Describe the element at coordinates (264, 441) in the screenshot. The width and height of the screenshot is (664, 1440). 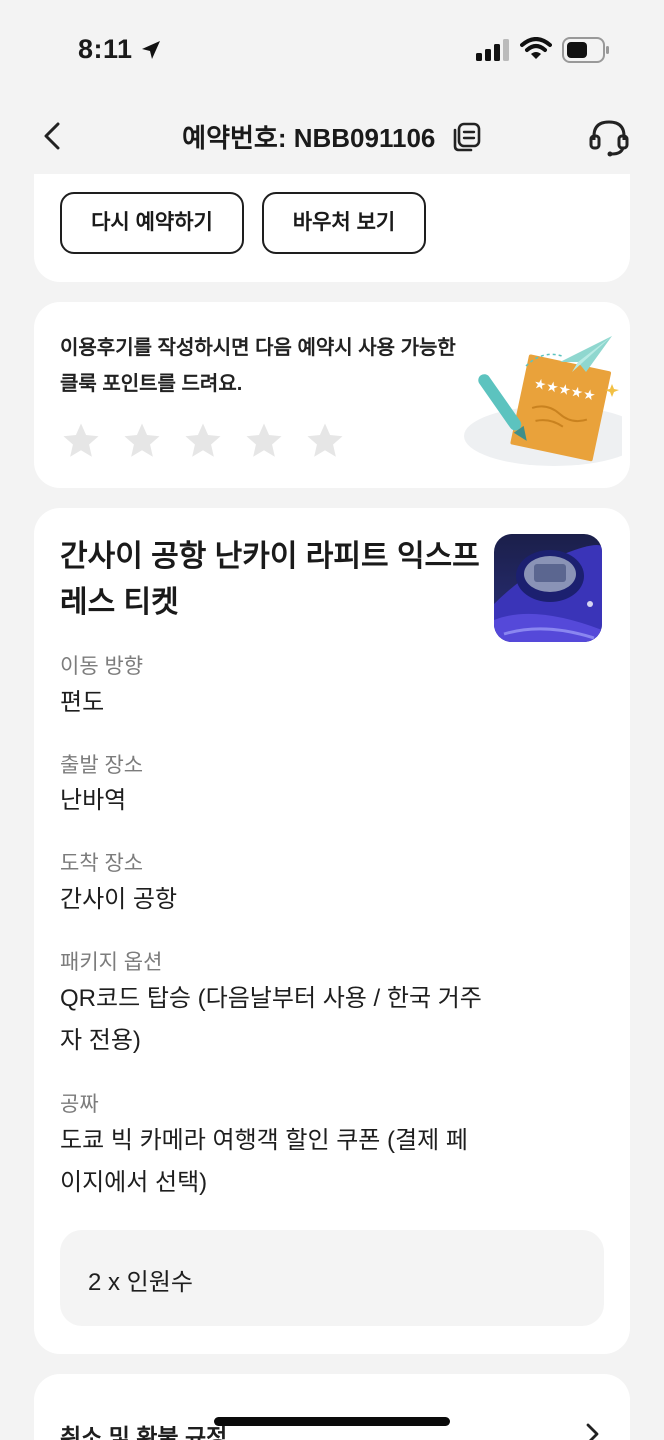
I see `rating-star-4-icon` at that location.